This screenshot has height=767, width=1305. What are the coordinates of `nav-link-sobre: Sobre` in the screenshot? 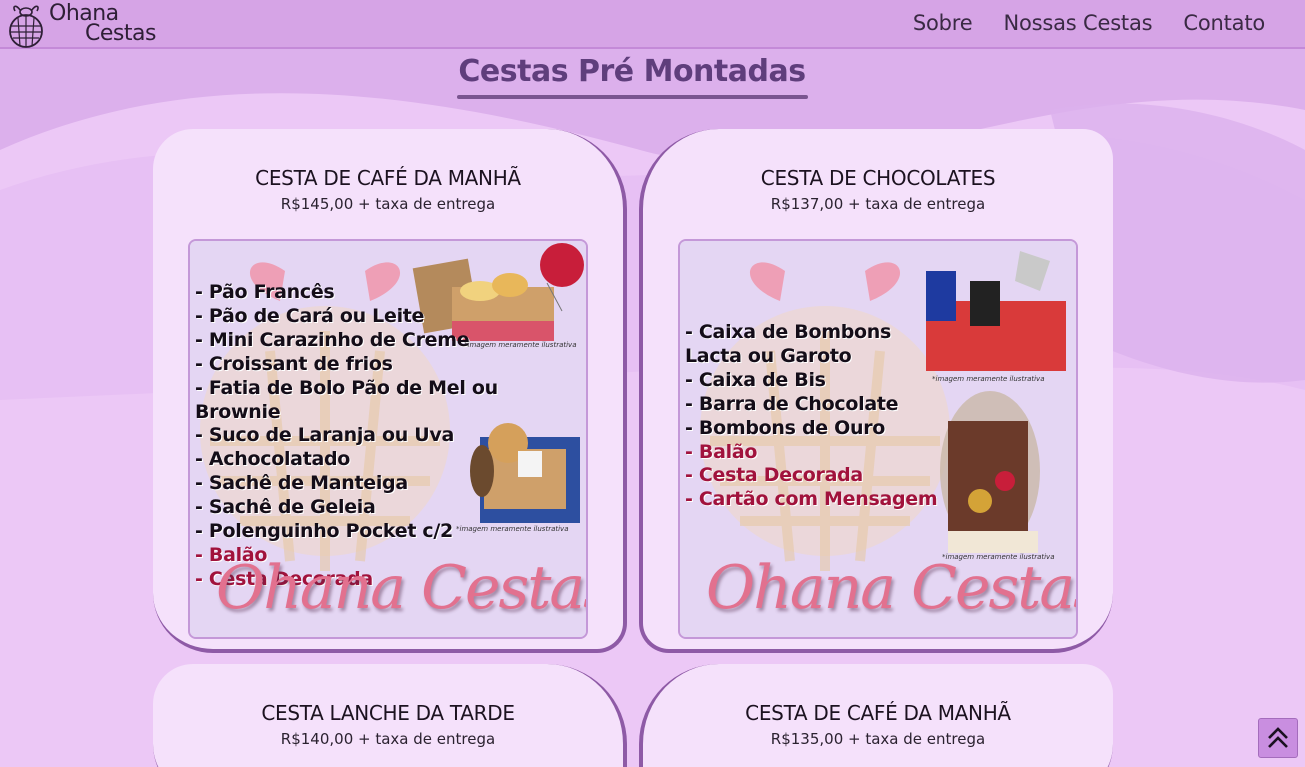 It's located at (943, 23).